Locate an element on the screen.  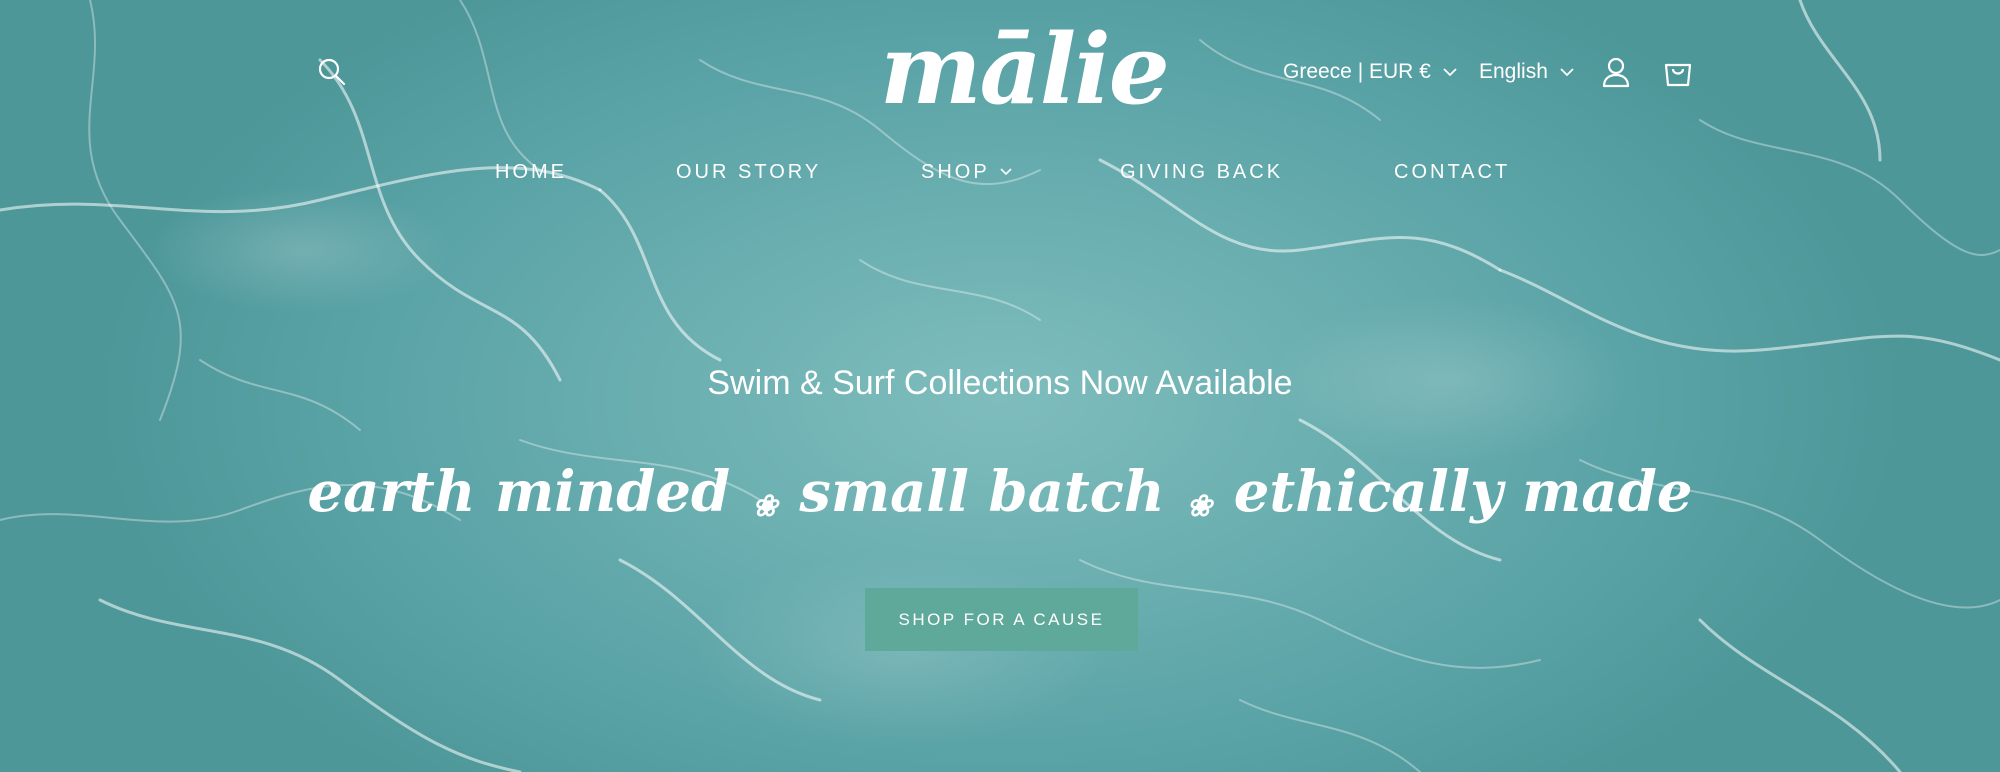
nav-home: HOME is located at coordinates (531, 172).